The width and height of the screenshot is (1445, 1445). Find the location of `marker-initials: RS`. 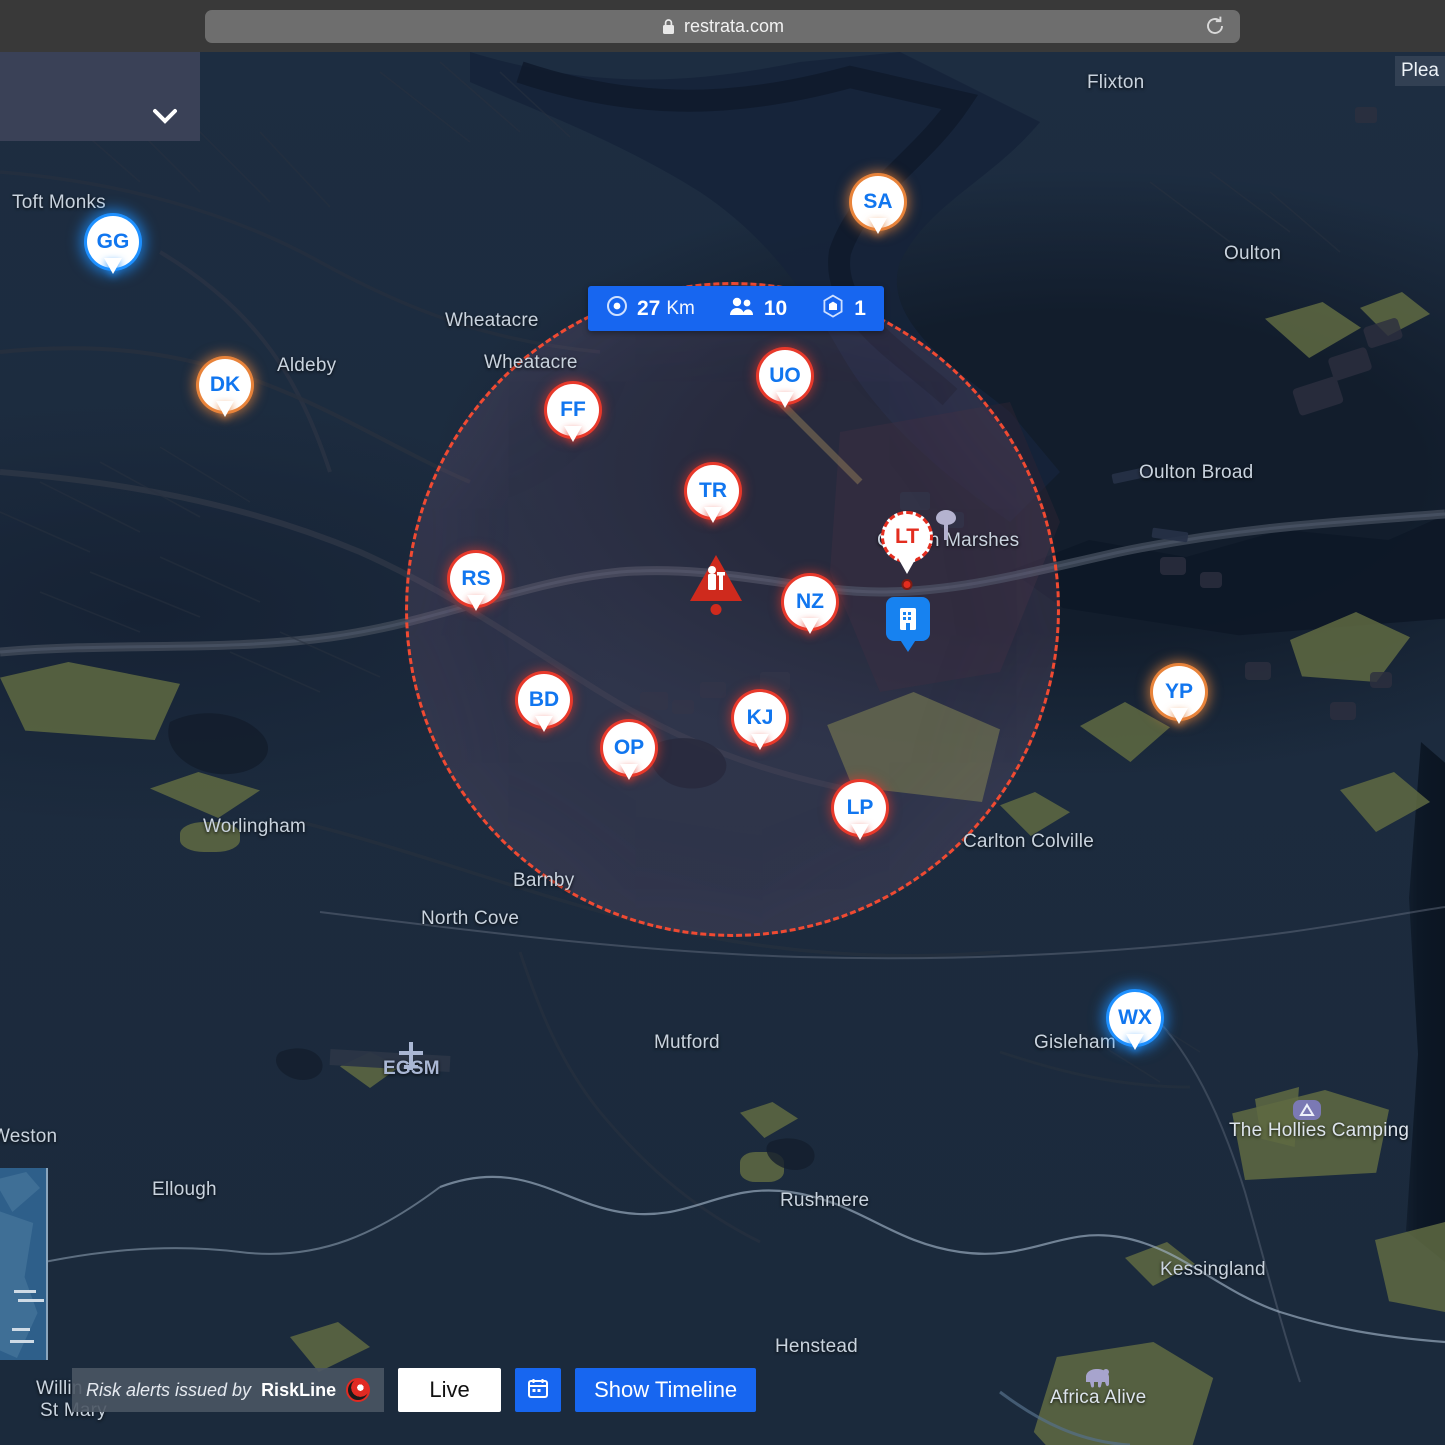

marker-initials: RS is located at coordinates (476, 579).